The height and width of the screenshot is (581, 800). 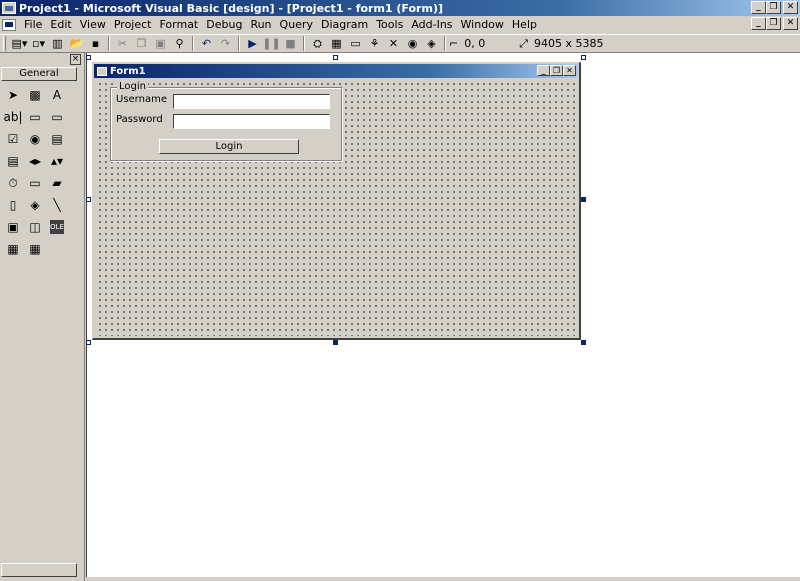 I want to click on dirlistbox-icon: ▰, so click(x=57, y=183).